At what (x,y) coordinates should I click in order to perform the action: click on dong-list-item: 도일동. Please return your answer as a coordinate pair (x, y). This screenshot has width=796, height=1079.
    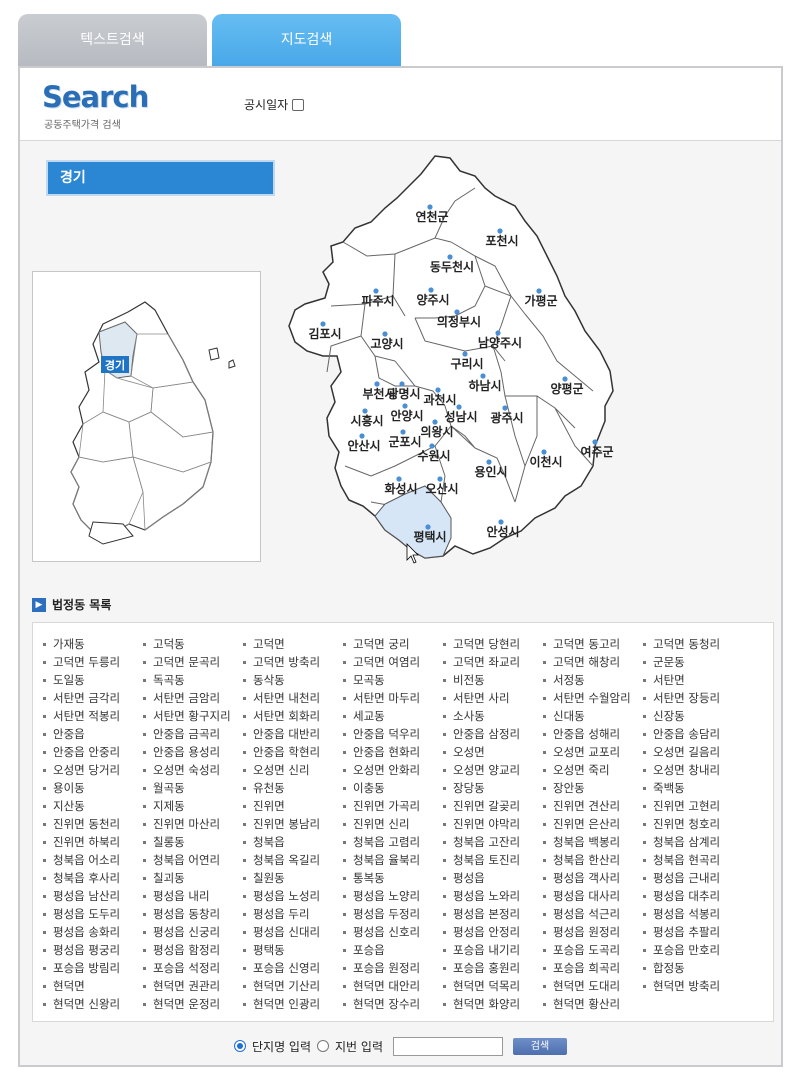
    Looking at the image, I should click on (93, 680).